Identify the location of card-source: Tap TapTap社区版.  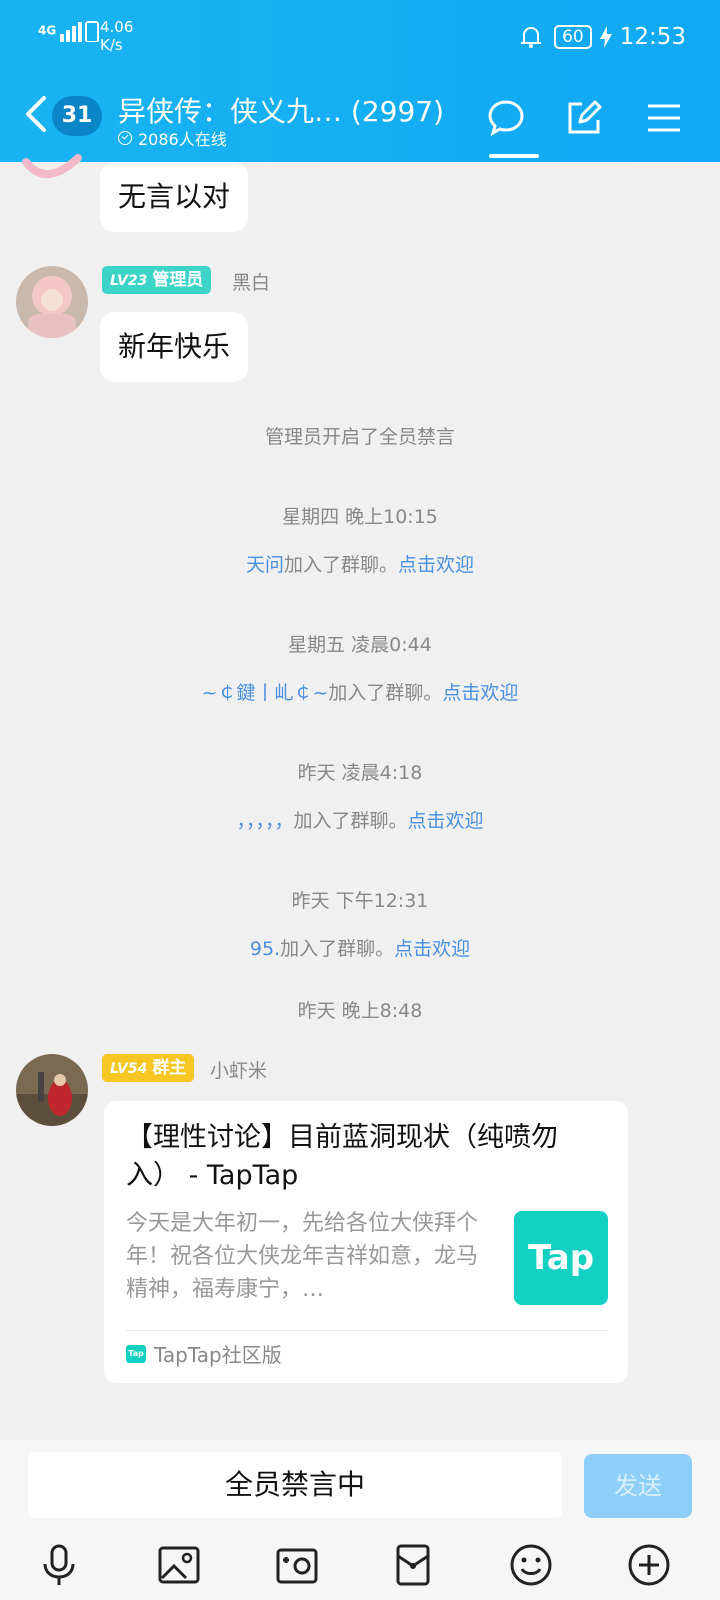
(204, 1353).